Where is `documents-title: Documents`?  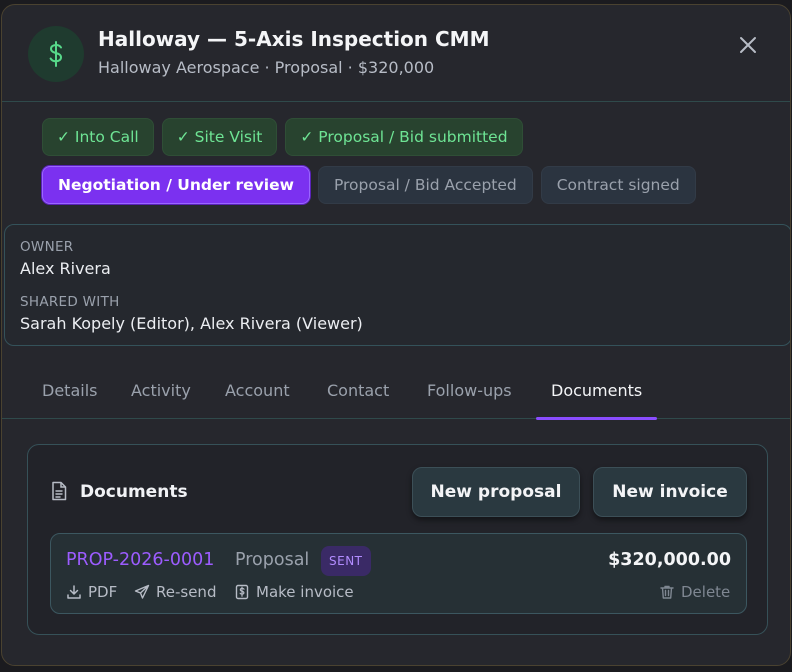 documents-title: Documents is located at coordinates (134, 492).